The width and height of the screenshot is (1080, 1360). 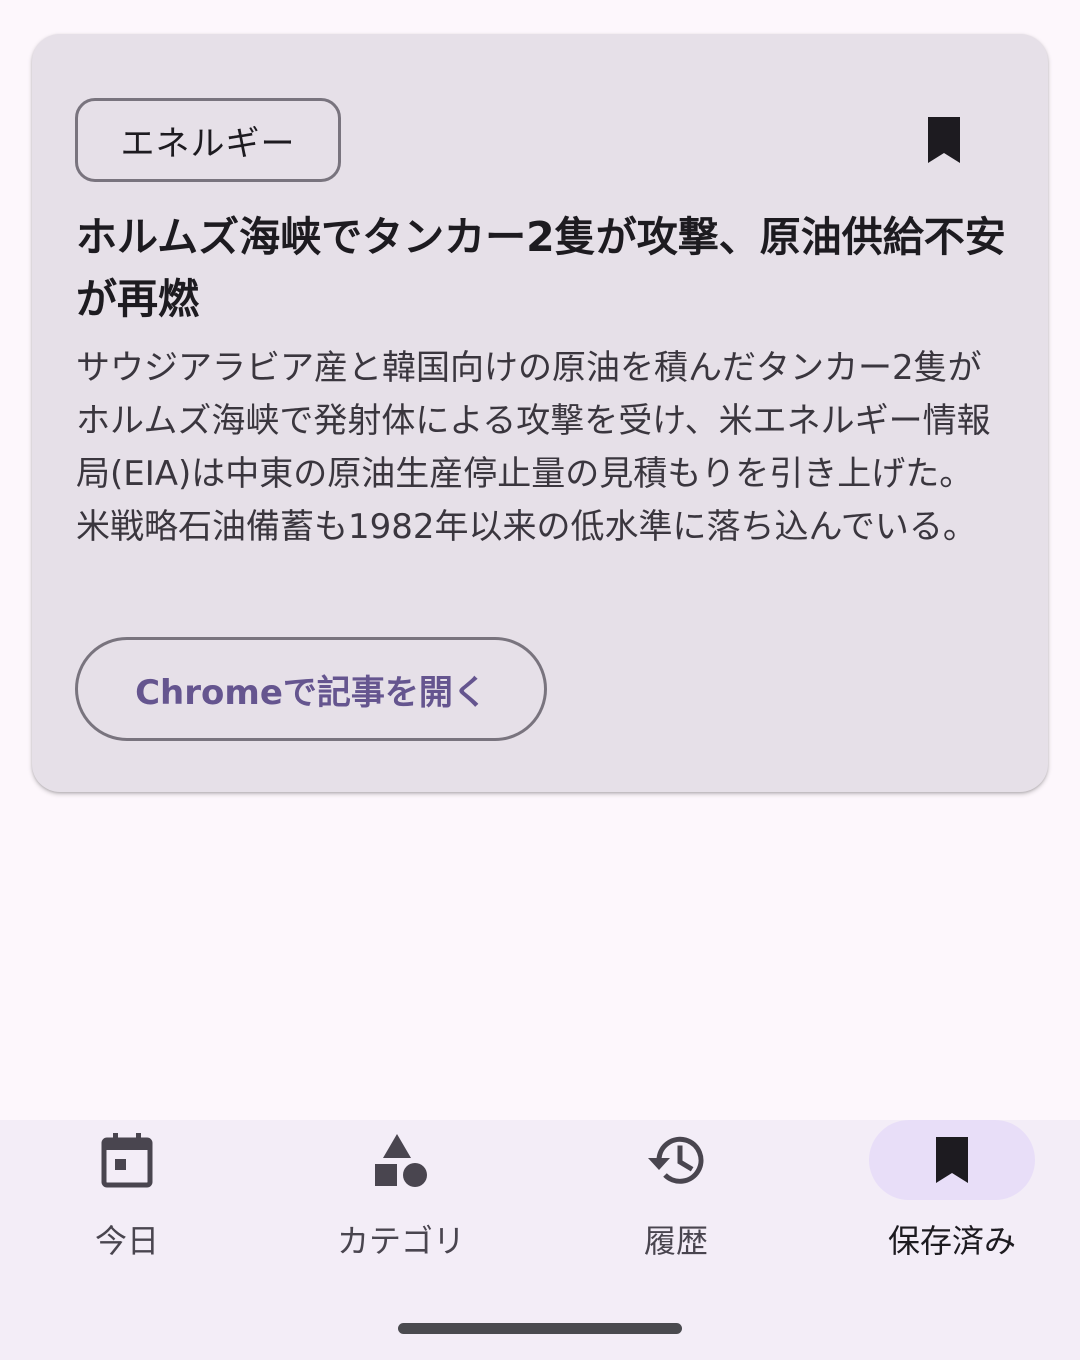 What do you see at coordinates (951, 1241) in the screenshot?
I see `nav-label-saved: 保存済み` at bounding box center [951, 1241].